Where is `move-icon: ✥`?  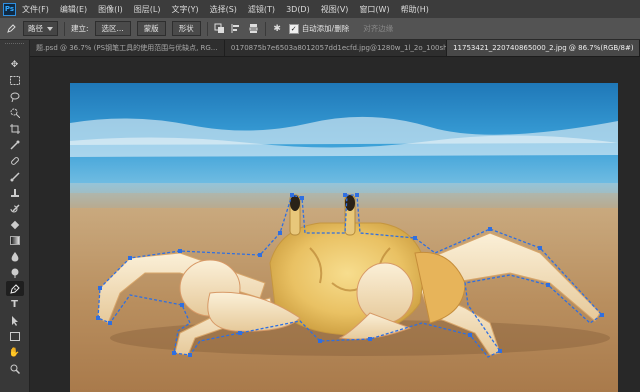
move-icon: ✥ is located at coordinates (15, 64).